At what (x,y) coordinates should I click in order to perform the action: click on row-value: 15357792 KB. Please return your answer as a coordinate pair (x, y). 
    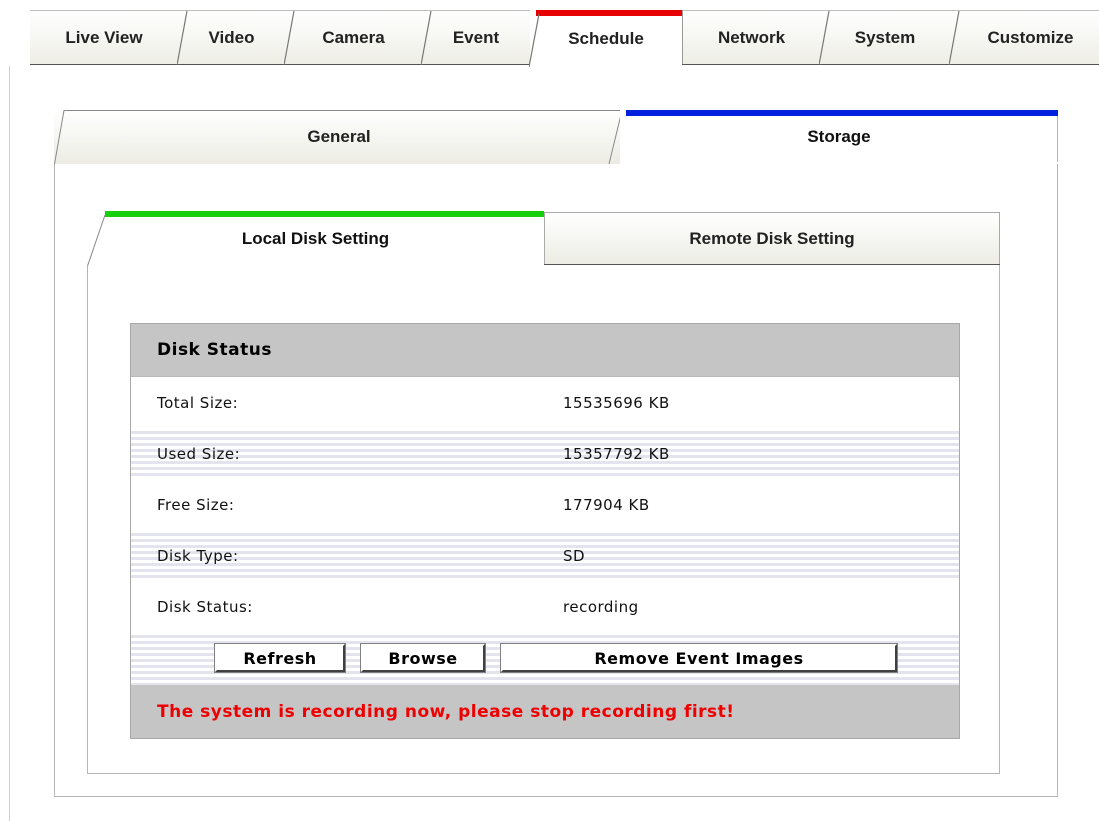
    Looking at the image, I should click on (616, 453).